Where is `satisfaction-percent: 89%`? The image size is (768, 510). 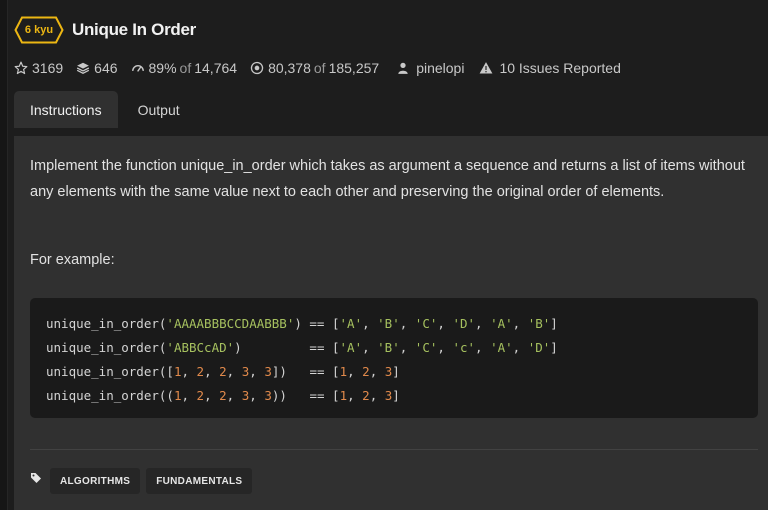
satisfaction-percent: 89% is located at coordinates (162, 68).